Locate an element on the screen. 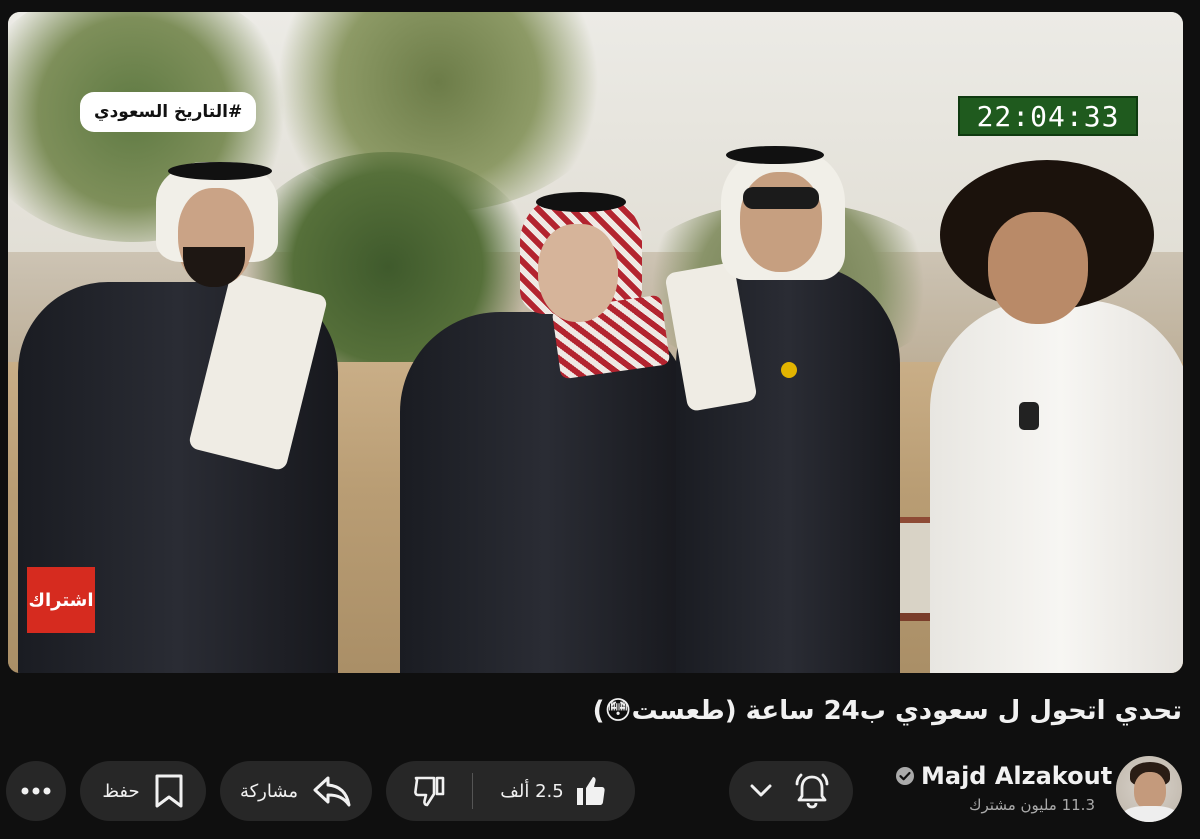 The image size is (1200, 839). like-button: 2.5 ألف is located at coordinates (554, 791).